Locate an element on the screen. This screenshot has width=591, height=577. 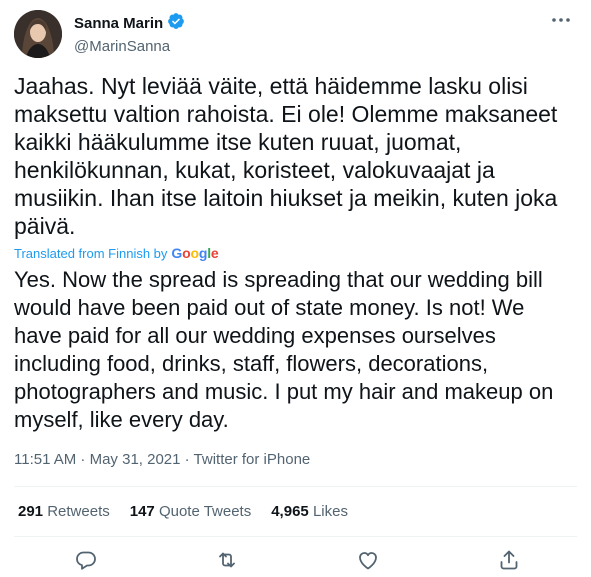
reply-icon is located at coordinates (86, 560).